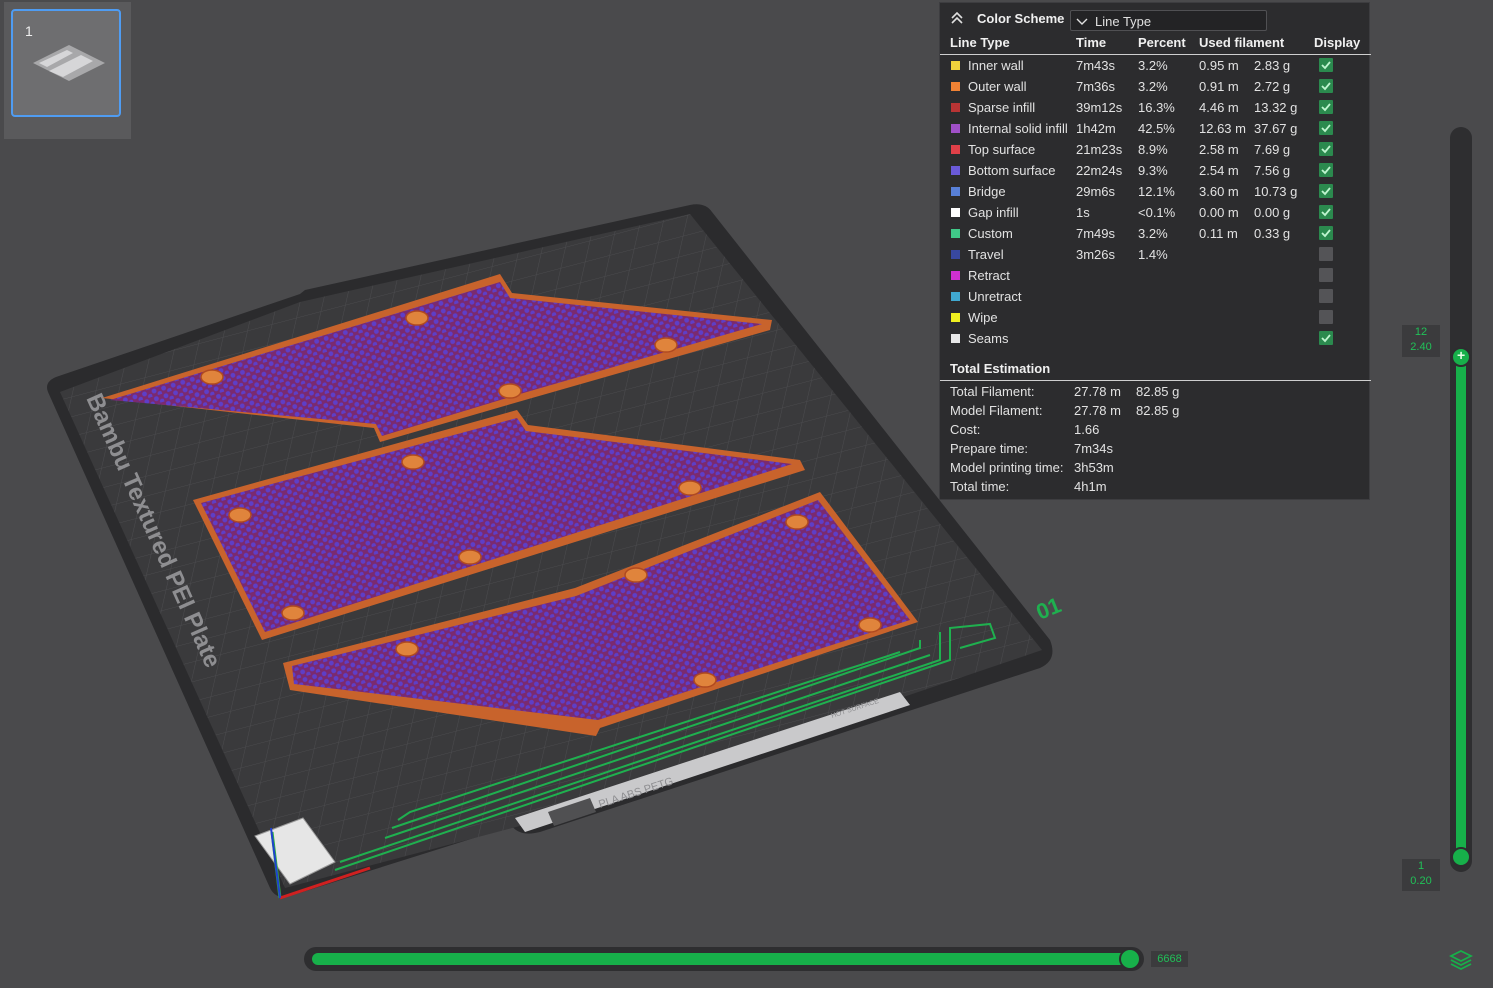 Image resolution: width=1493 pixels, height=988 pixels. What do you see at coordinates (1276, 191) in the screenshot?
I see `line-type-weight: 10.73 g` at bounding box center [1276, 191].